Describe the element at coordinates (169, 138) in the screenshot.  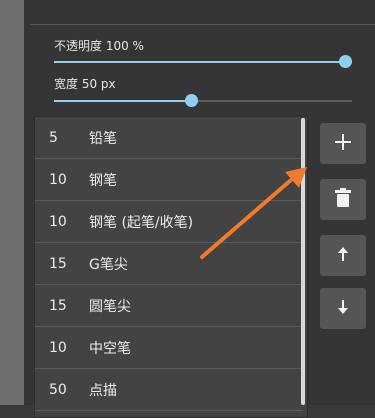
I see `brush-item-pencil: 5 铅笔` at that location.